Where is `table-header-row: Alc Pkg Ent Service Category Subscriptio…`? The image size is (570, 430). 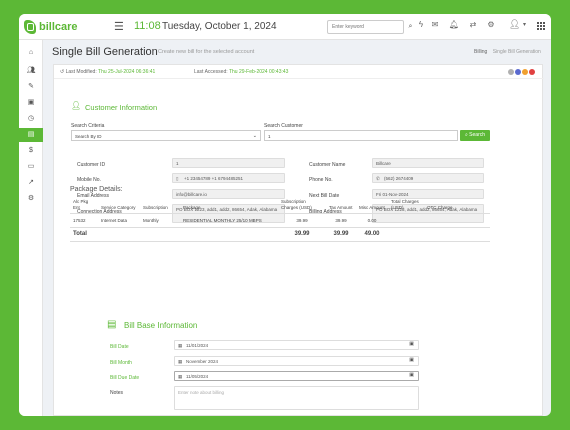
table-header-row: Alc Pkg Ent Service Category Subscriptio… is located at coordinates (280, 205).